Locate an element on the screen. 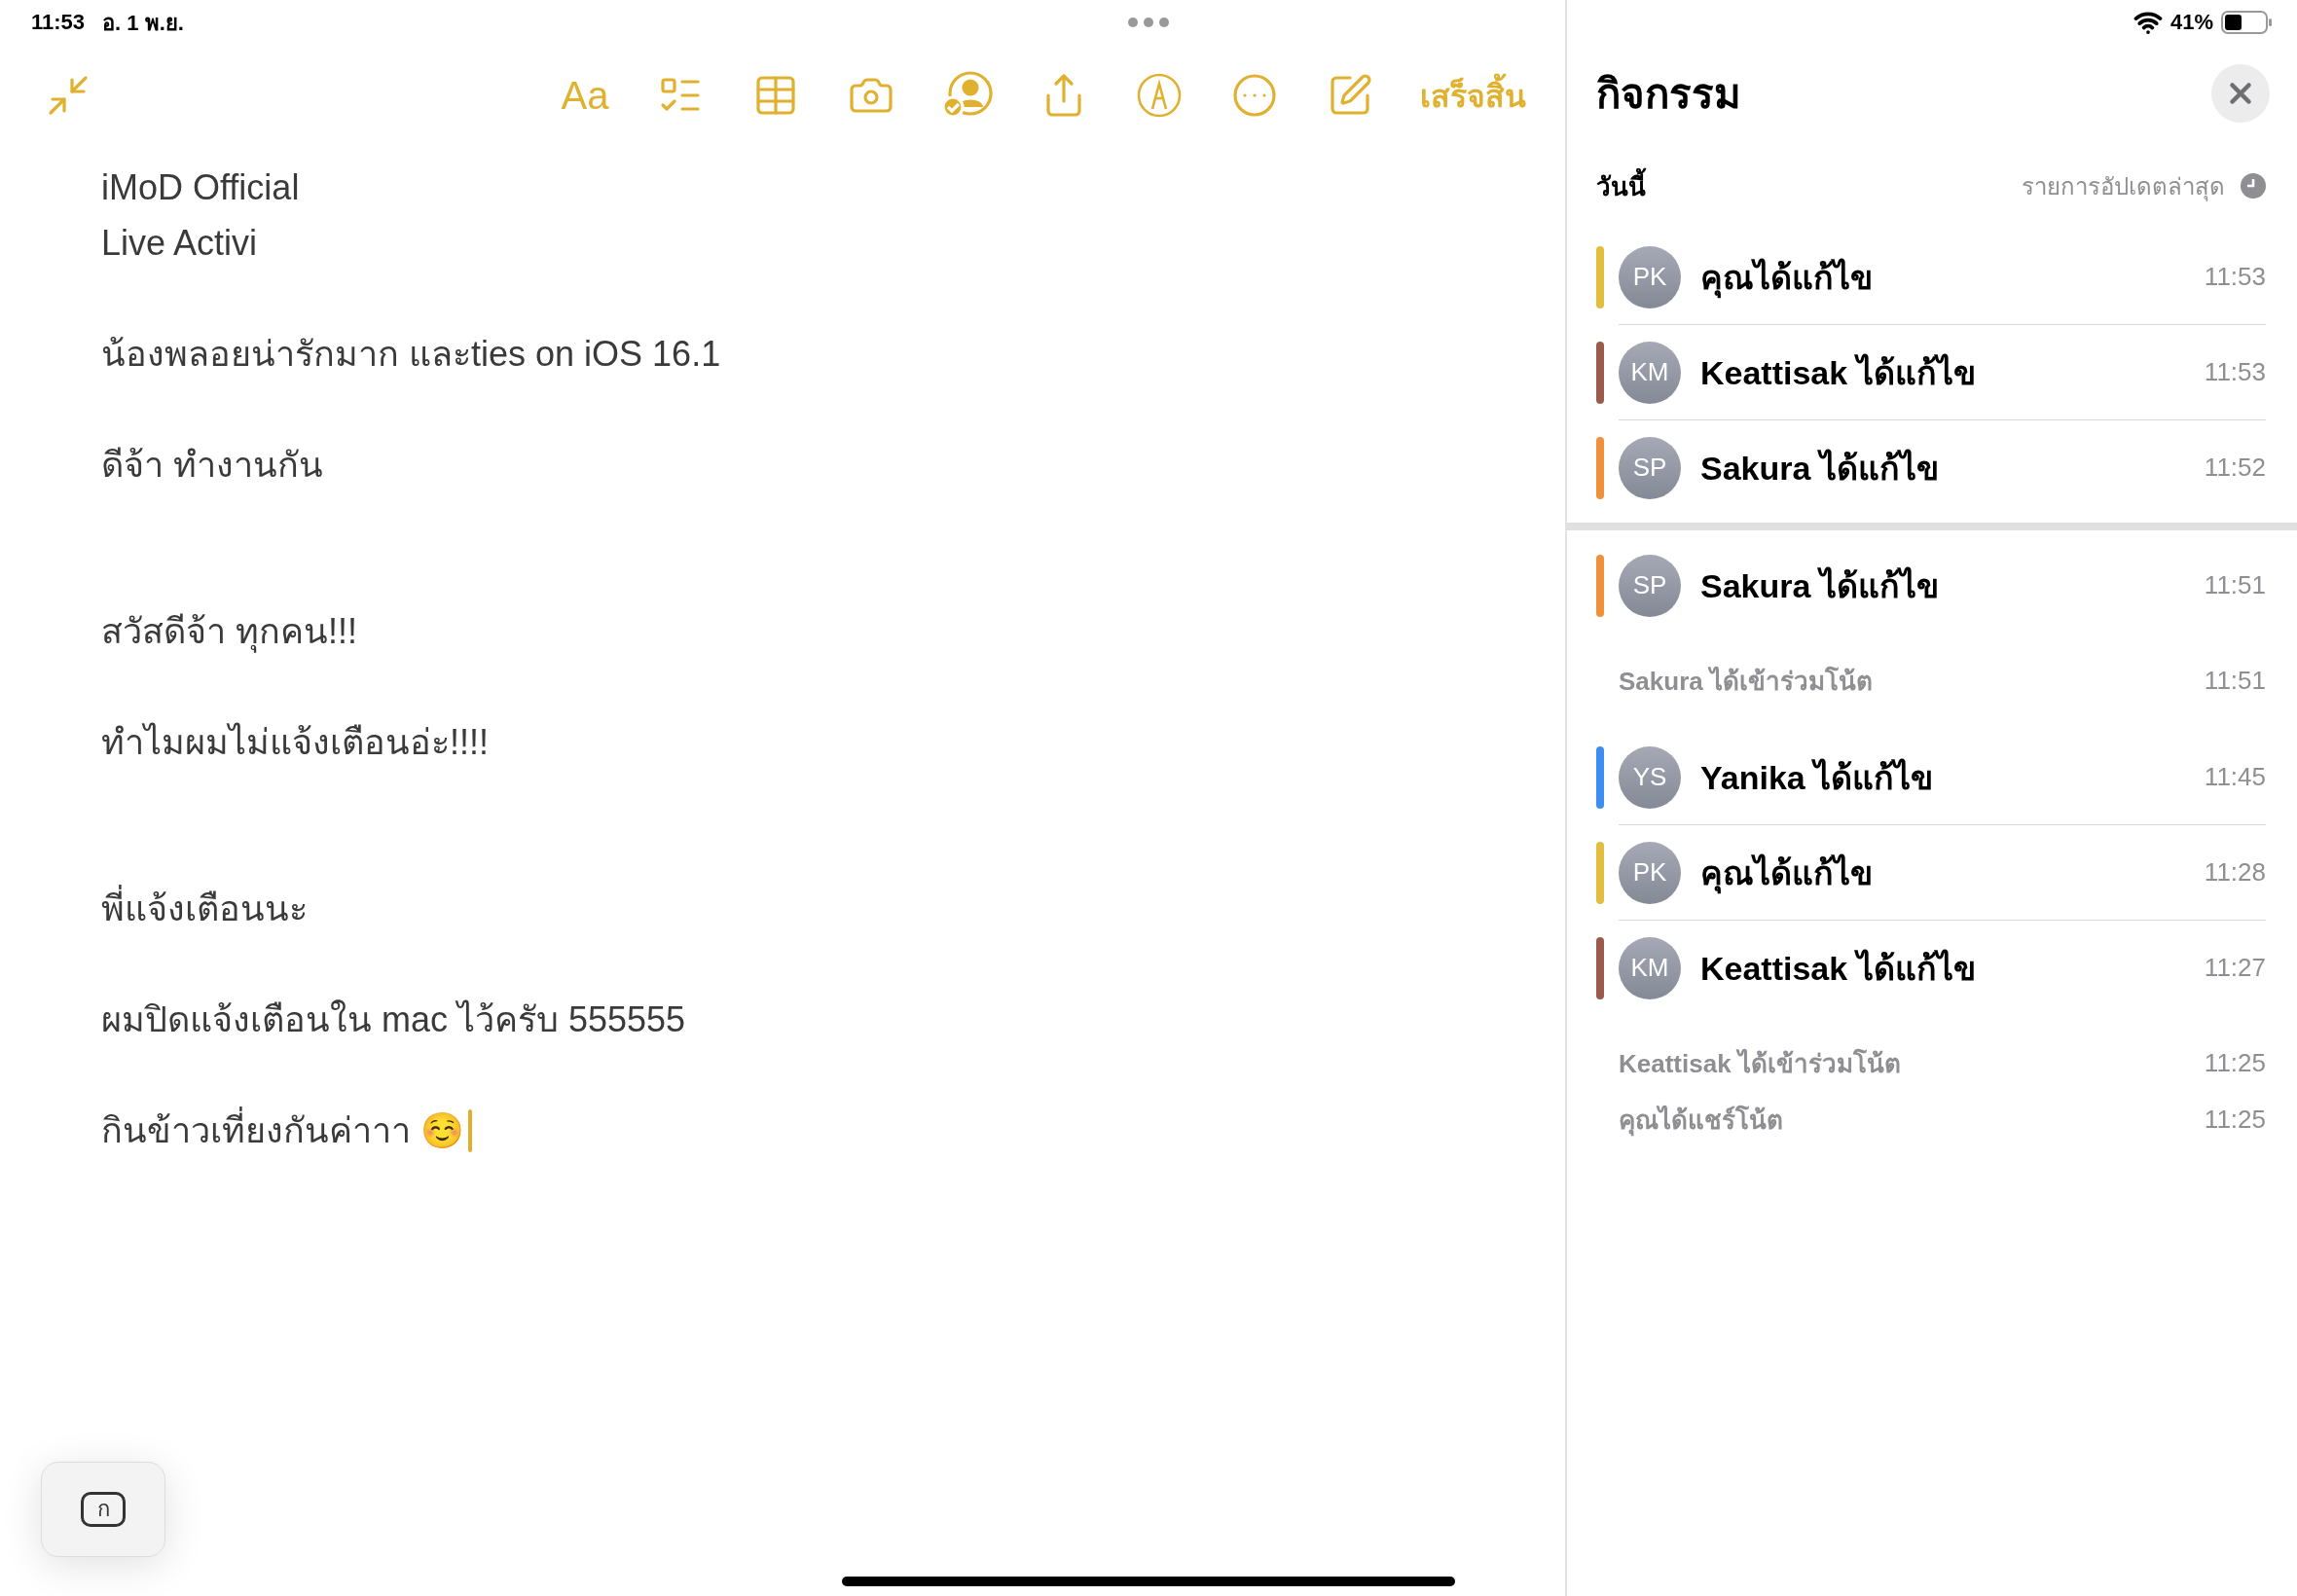  note-line: สวัสดีจ้า ทุกคน!!! is located at coordinates (229, 632).